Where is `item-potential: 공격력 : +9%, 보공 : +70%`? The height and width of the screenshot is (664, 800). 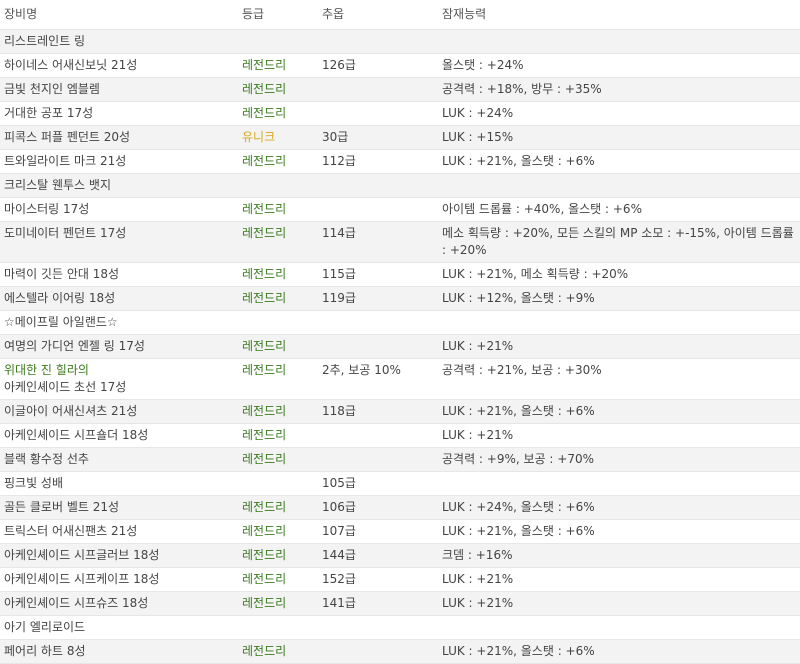
item-potential: 공격력 : +9%, 보공 : +70% is located at coordinates (619, 459).